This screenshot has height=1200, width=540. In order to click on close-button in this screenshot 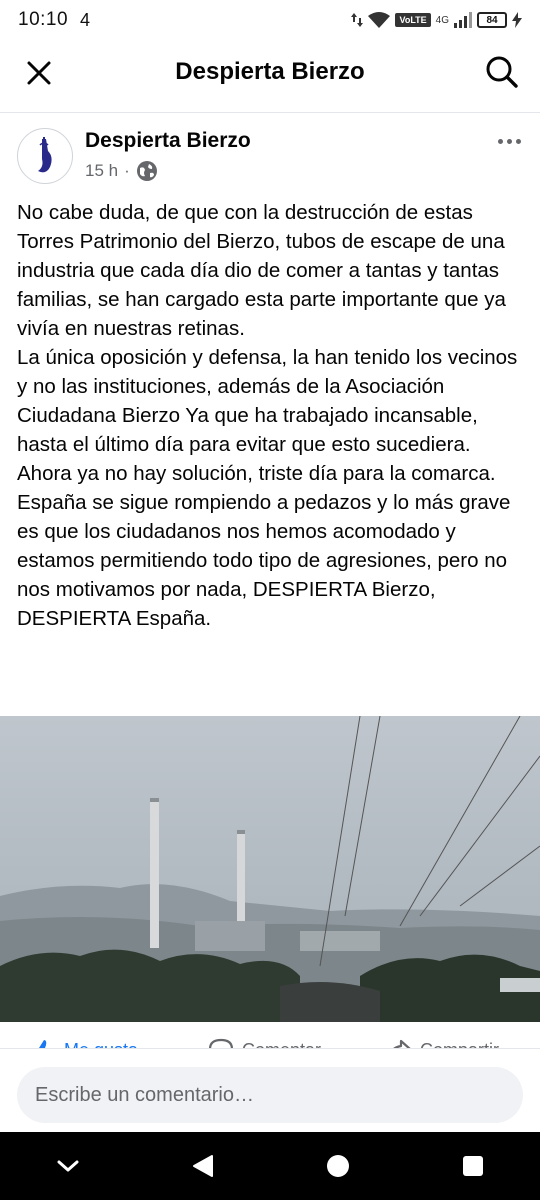, I will do `click(39, 73)`.